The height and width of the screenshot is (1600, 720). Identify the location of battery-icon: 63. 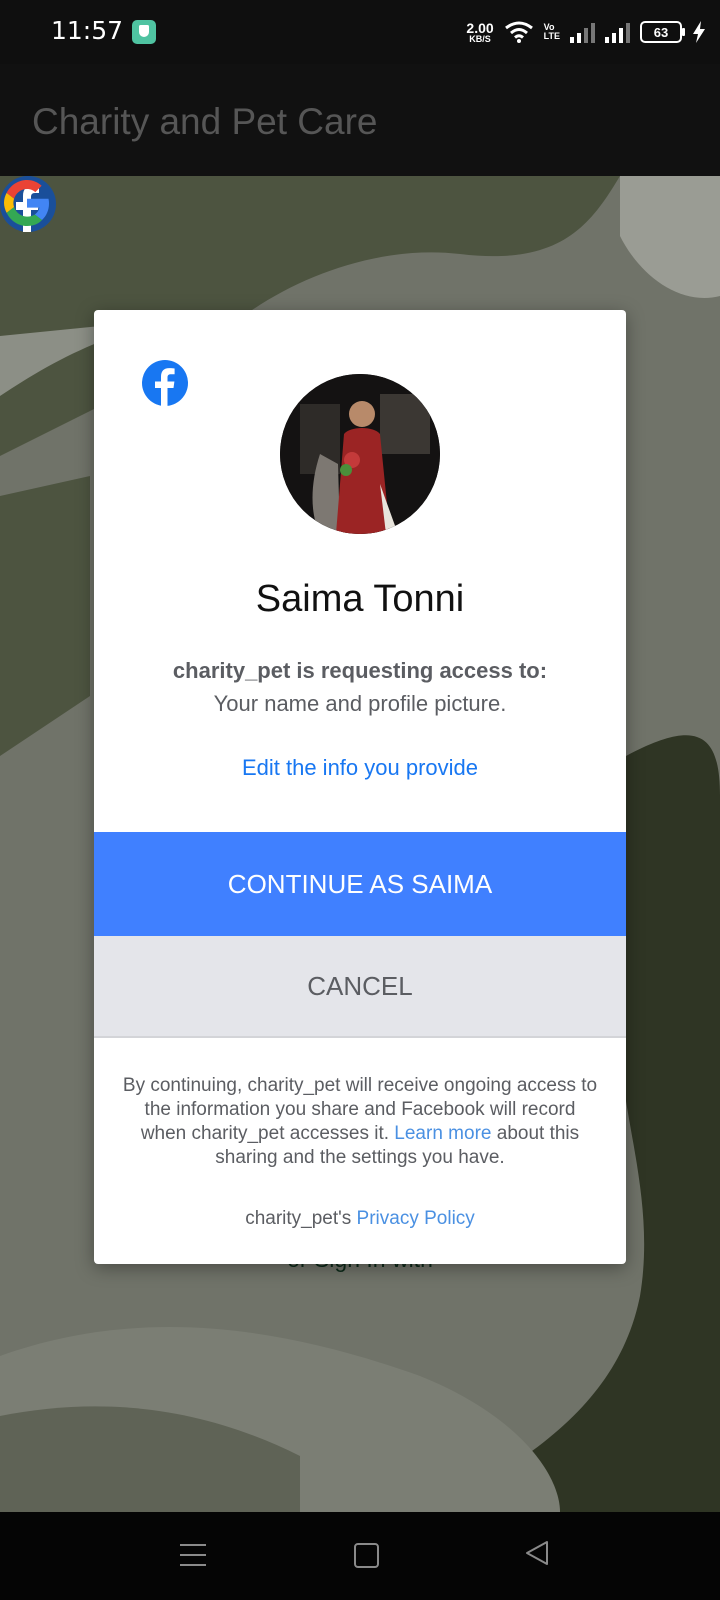
(662, 32).